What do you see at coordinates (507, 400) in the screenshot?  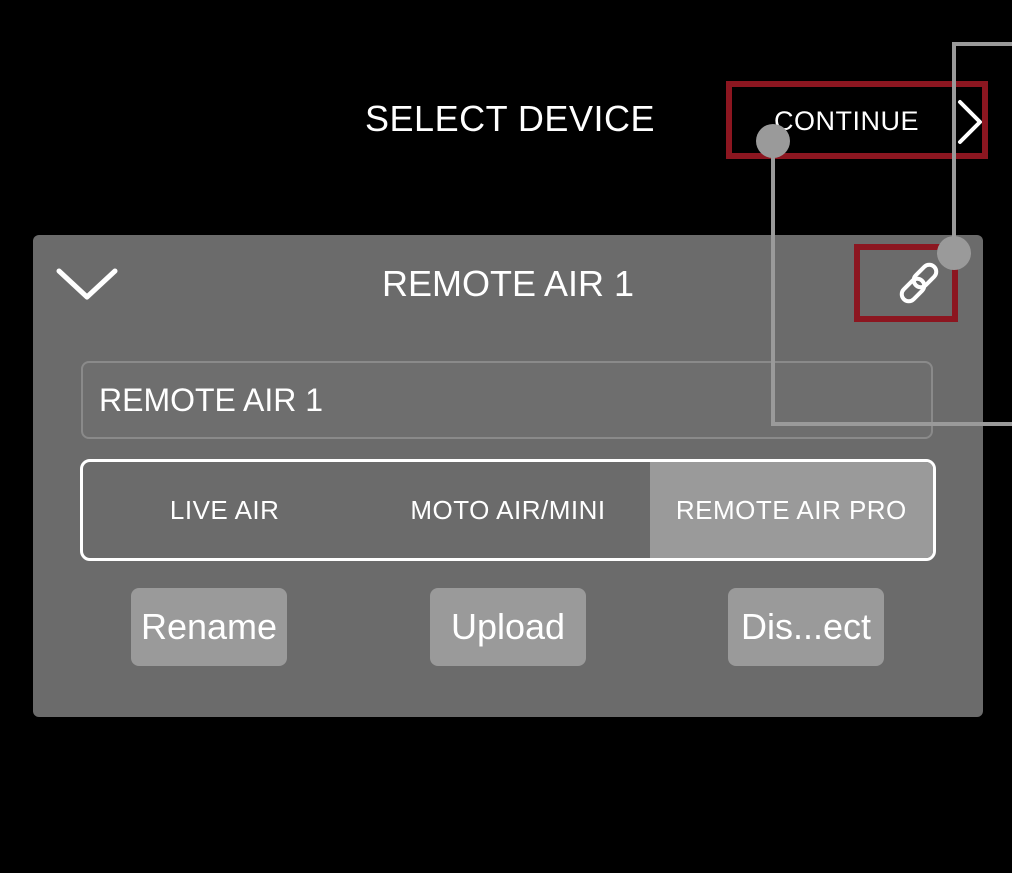 I see `device-name-field` at bounding box center [507, 400].